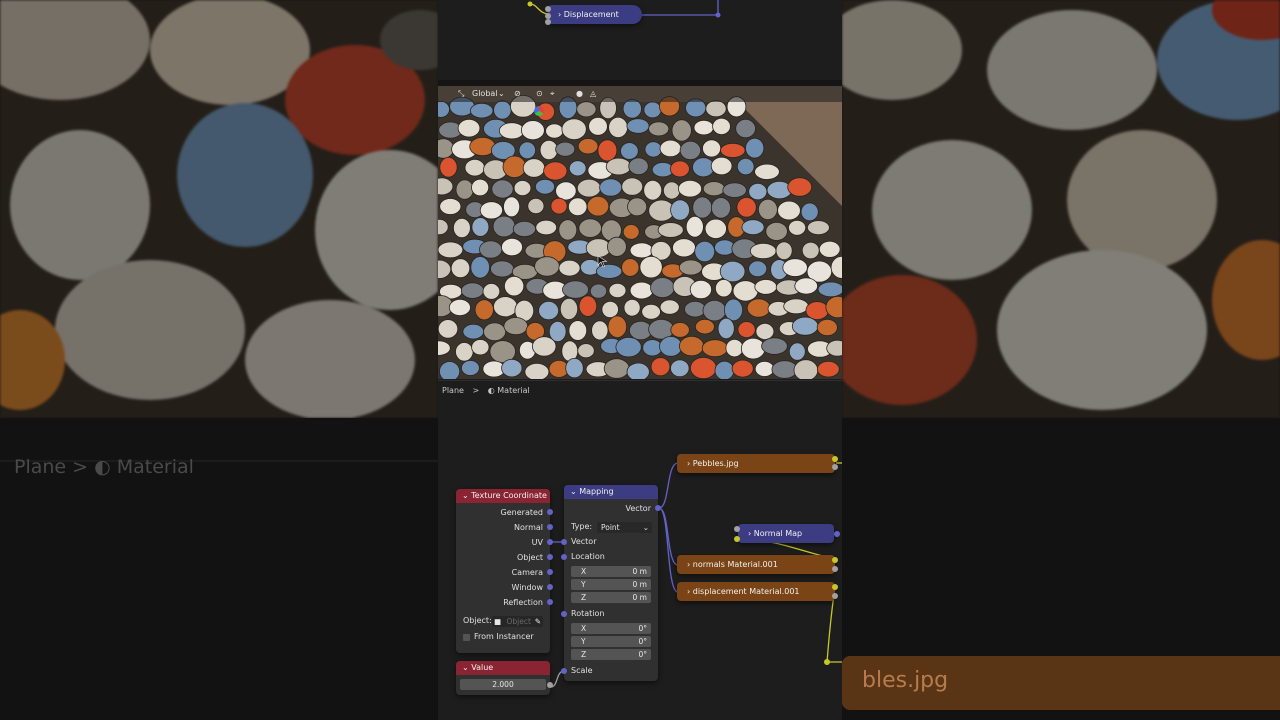 Image resolution: width=1280 pixels, height=720 pixels. Describe the element at coordinates (550, 557) in the screenshot. I see `object-socket` at that location.